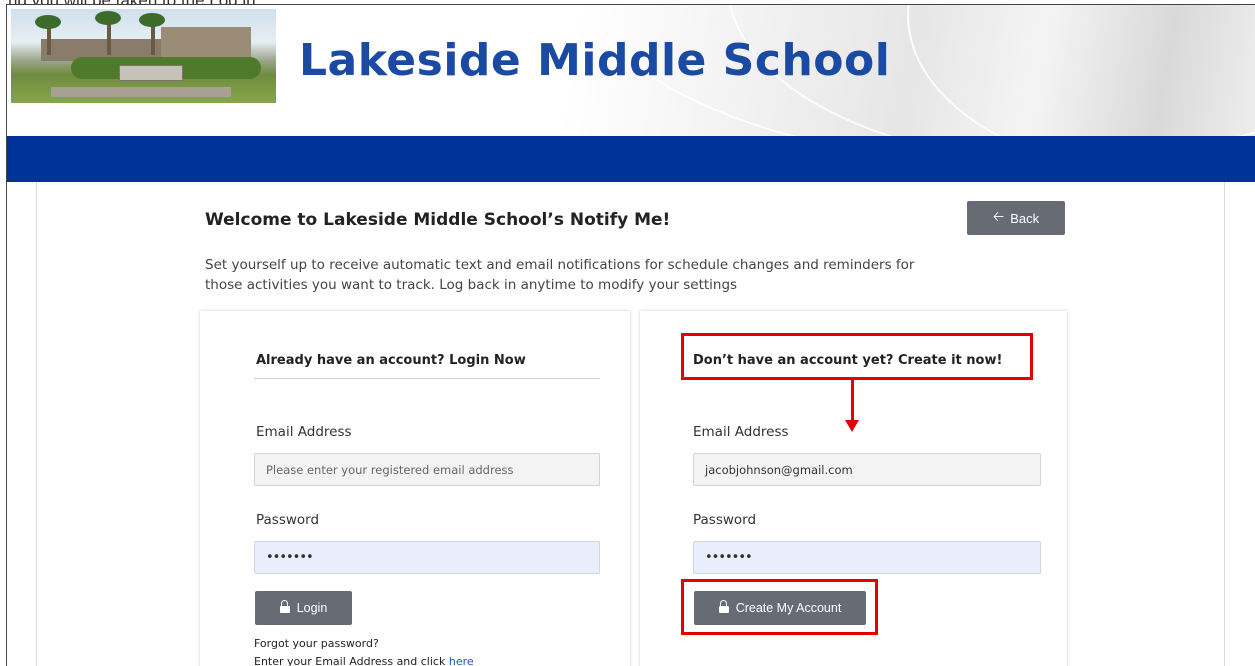  Describe the element at coordinates (741, 432) in the screenshot. I see `create-email-label: Email Address` at that location.